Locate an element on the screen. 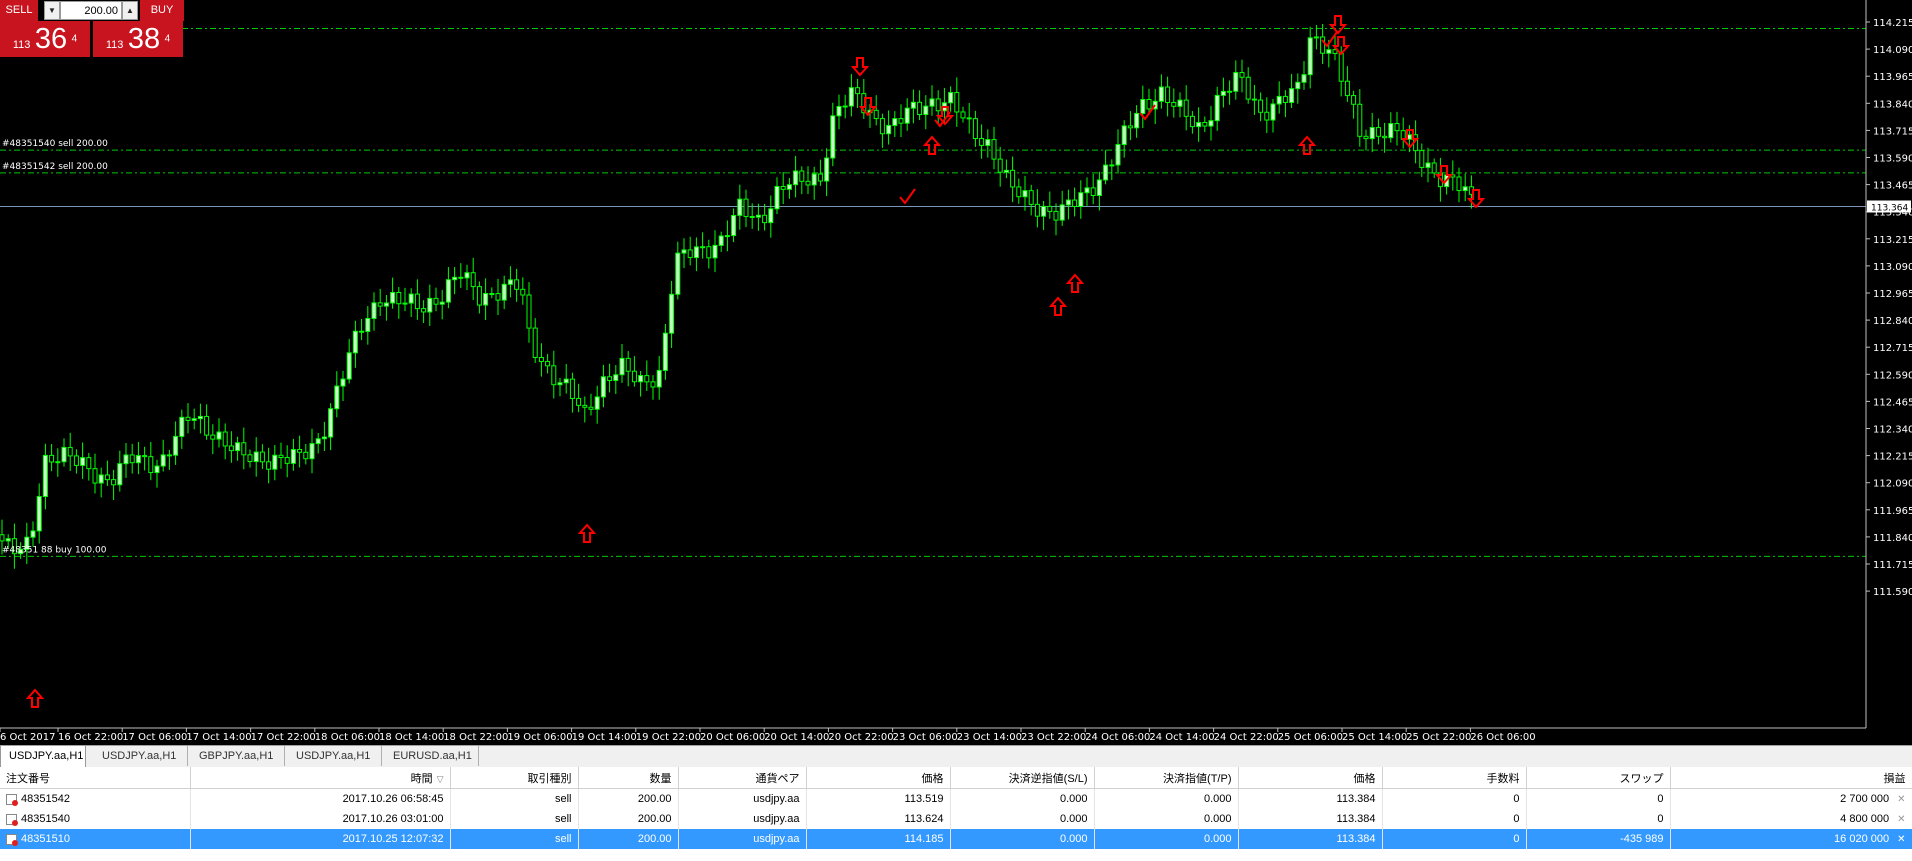 This screenshot has width=1912, height=861. sell-order-icon is located at coordinates (12, 819).